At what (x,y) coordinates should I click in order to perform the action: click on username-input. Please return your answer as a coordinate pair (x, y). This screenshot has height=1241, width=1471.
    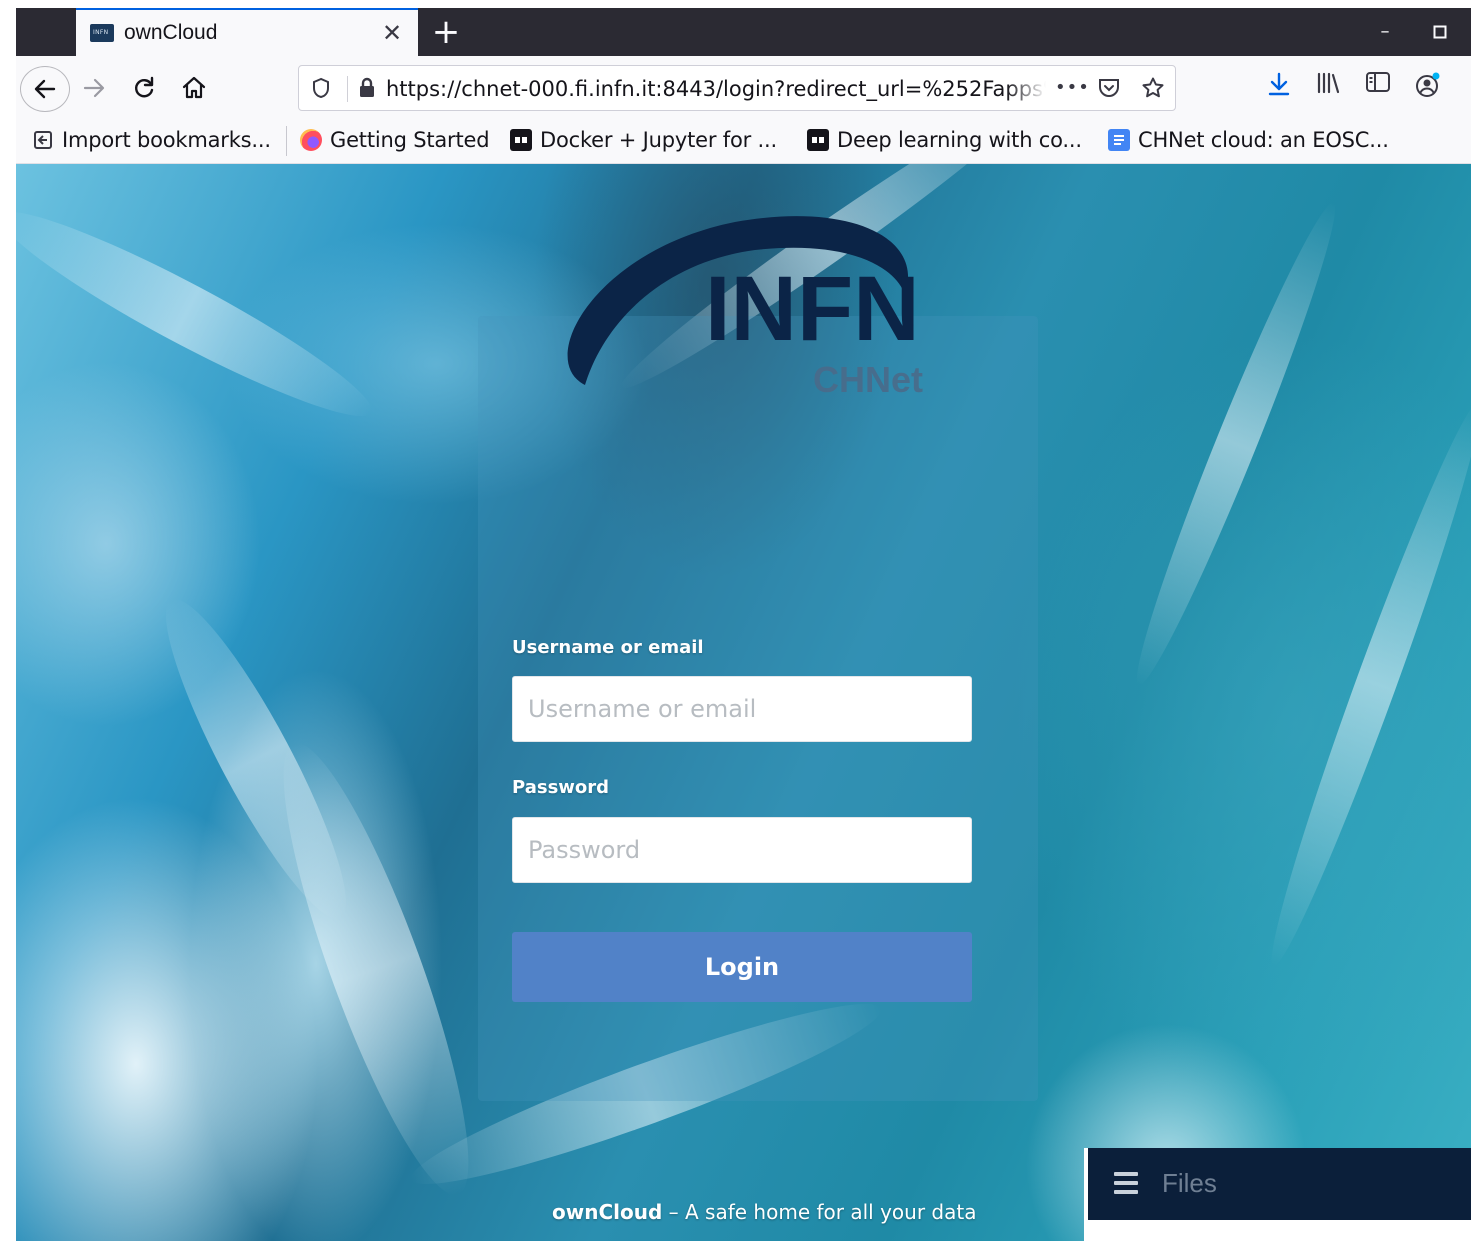
    Looking at the image, I should click on (742, 709).